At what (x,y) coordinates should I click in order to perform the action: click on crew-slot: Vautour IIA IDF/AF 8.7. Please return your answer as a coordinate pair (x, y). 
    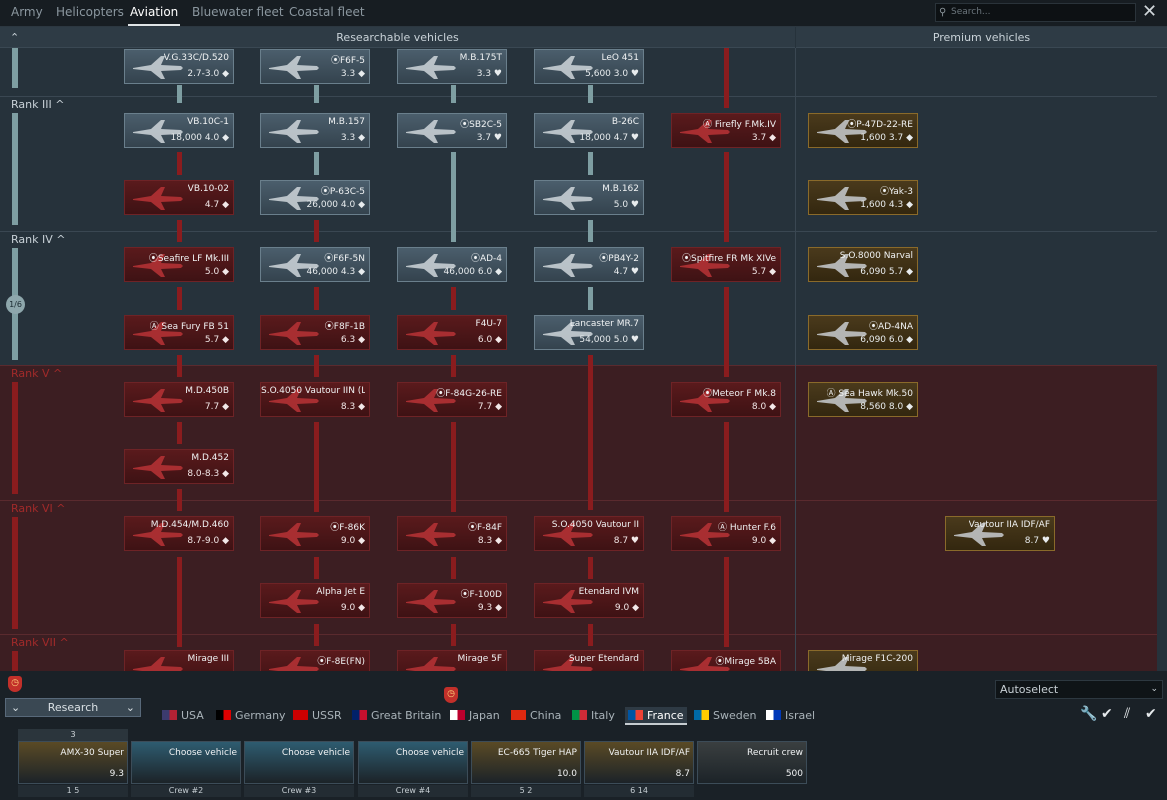
    Looking at the image, I should click on (639, 762).